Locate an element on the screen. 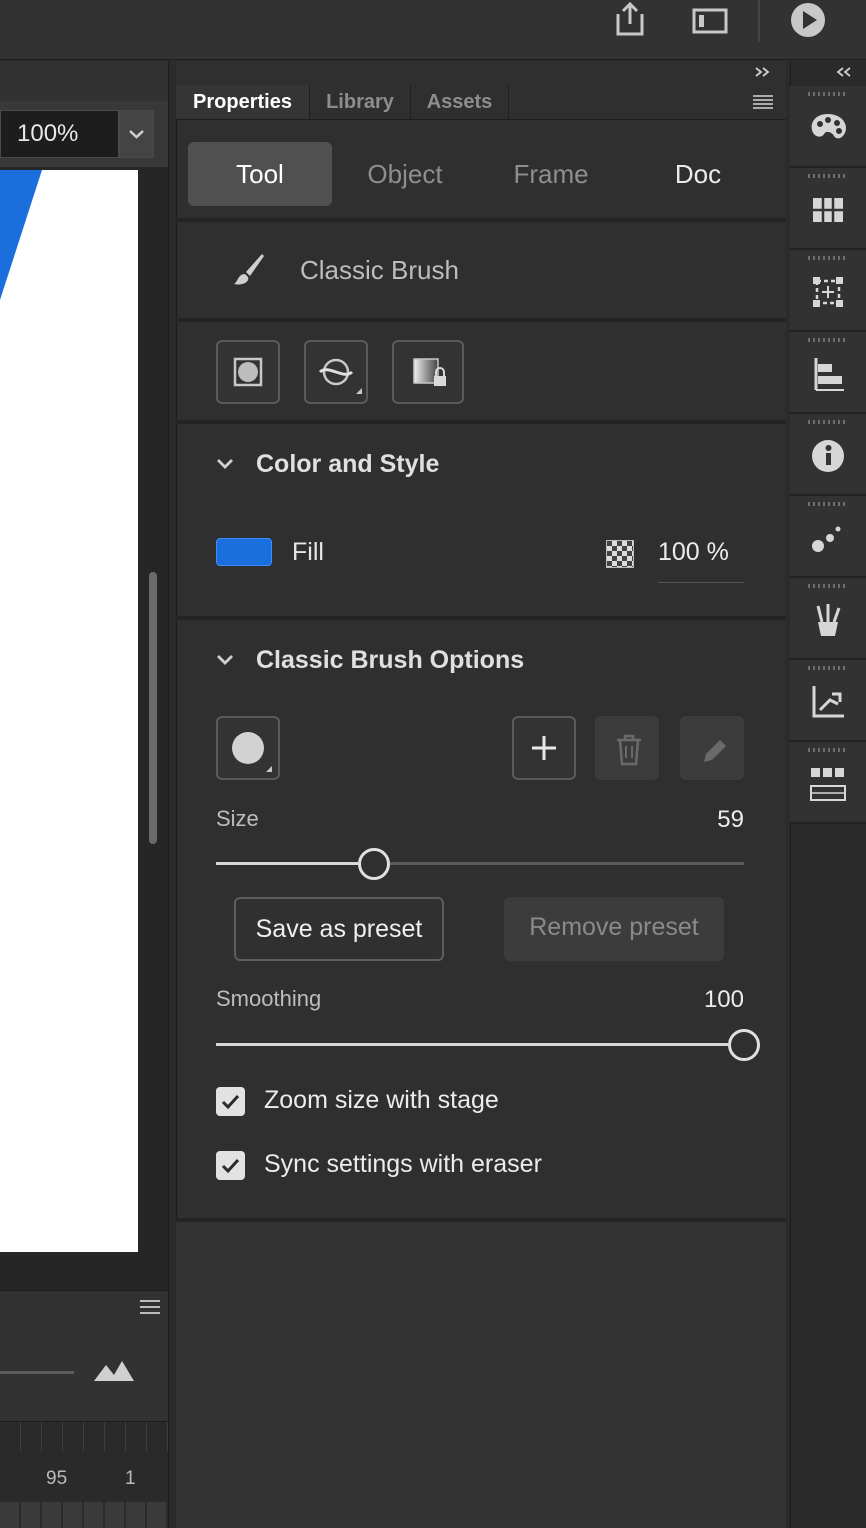 This screenshot has height=1528, width=866. panel-divider is located at coordinates (172, 794).